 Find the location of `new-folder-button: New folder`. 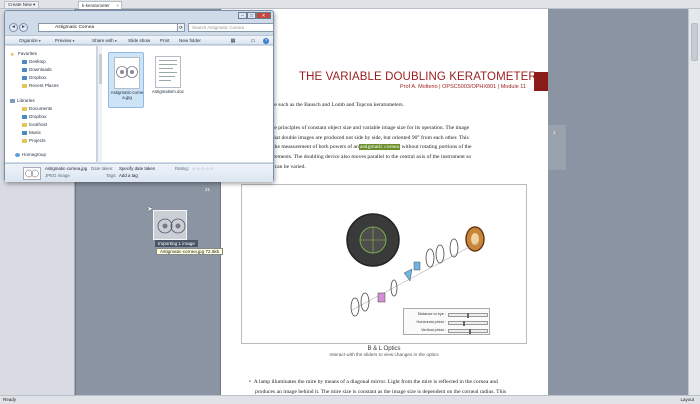

new-folder-button: New folder is located at coordinates (190, 40).